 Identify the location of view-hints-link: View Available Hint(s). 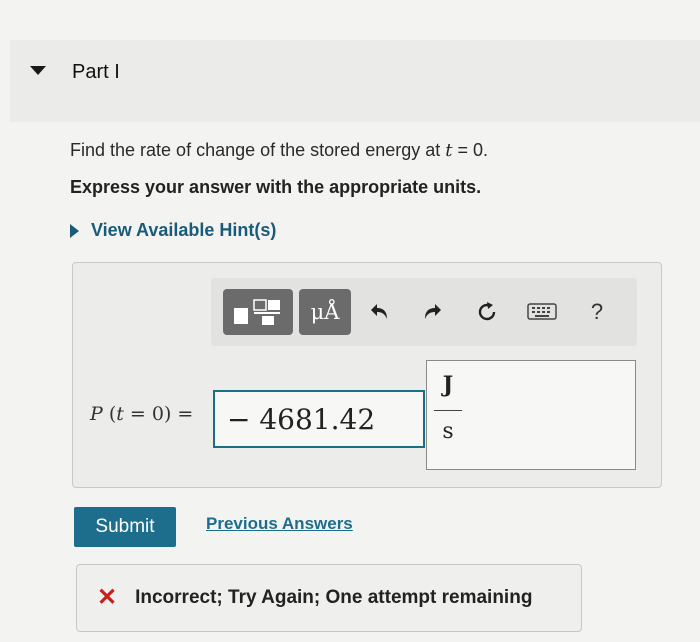
(173, 230).